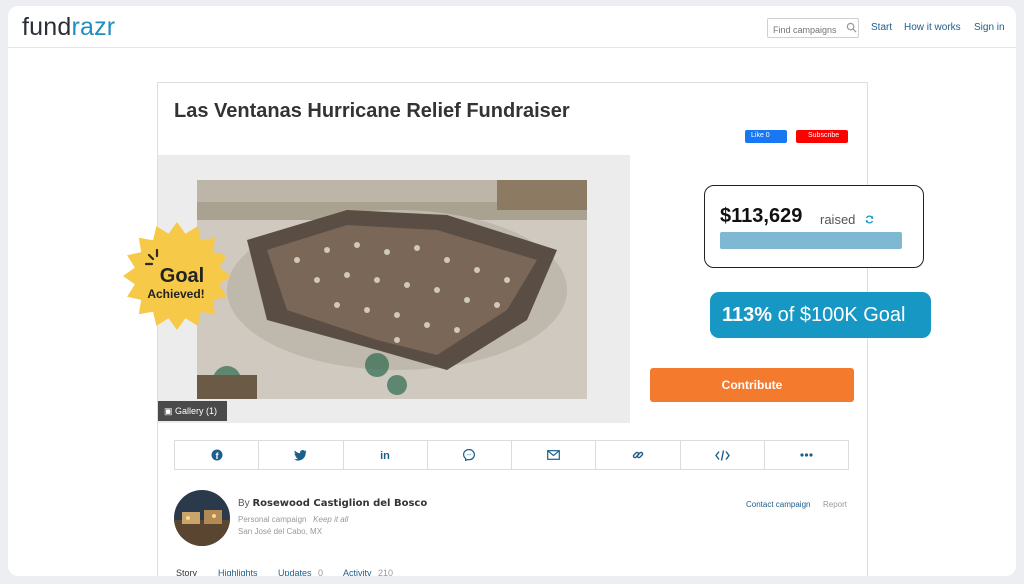 This screenshot has height=584, width=1024. I want to click on tab-highlights: Highlights, so click(238, 572).